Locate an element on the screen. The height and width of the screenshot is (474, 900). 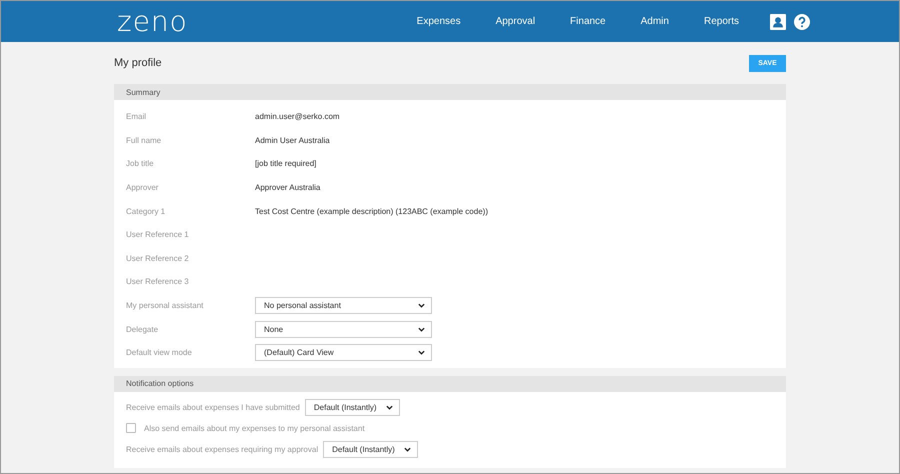
dropdown: None is located at coordinates (343, 329).